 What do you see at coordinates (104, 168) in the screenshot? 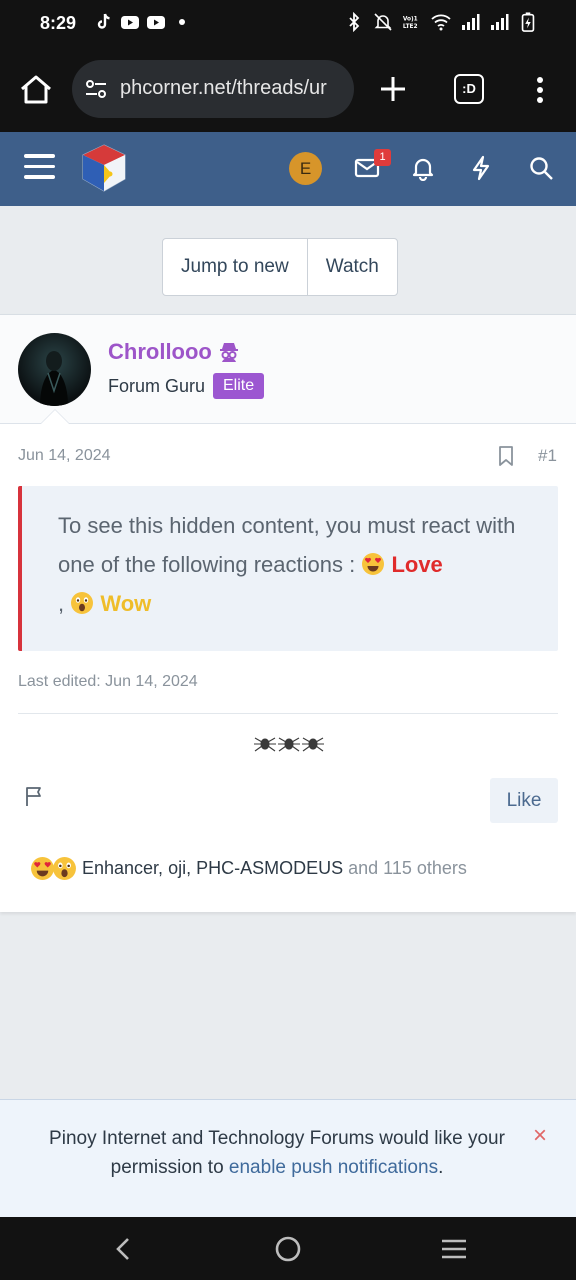
I see `site-logo` at bounding box center [104, 168].